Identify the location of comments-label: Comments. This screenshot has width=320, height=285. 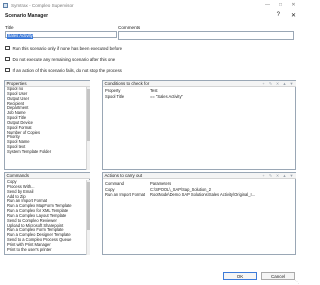
(129, 27).